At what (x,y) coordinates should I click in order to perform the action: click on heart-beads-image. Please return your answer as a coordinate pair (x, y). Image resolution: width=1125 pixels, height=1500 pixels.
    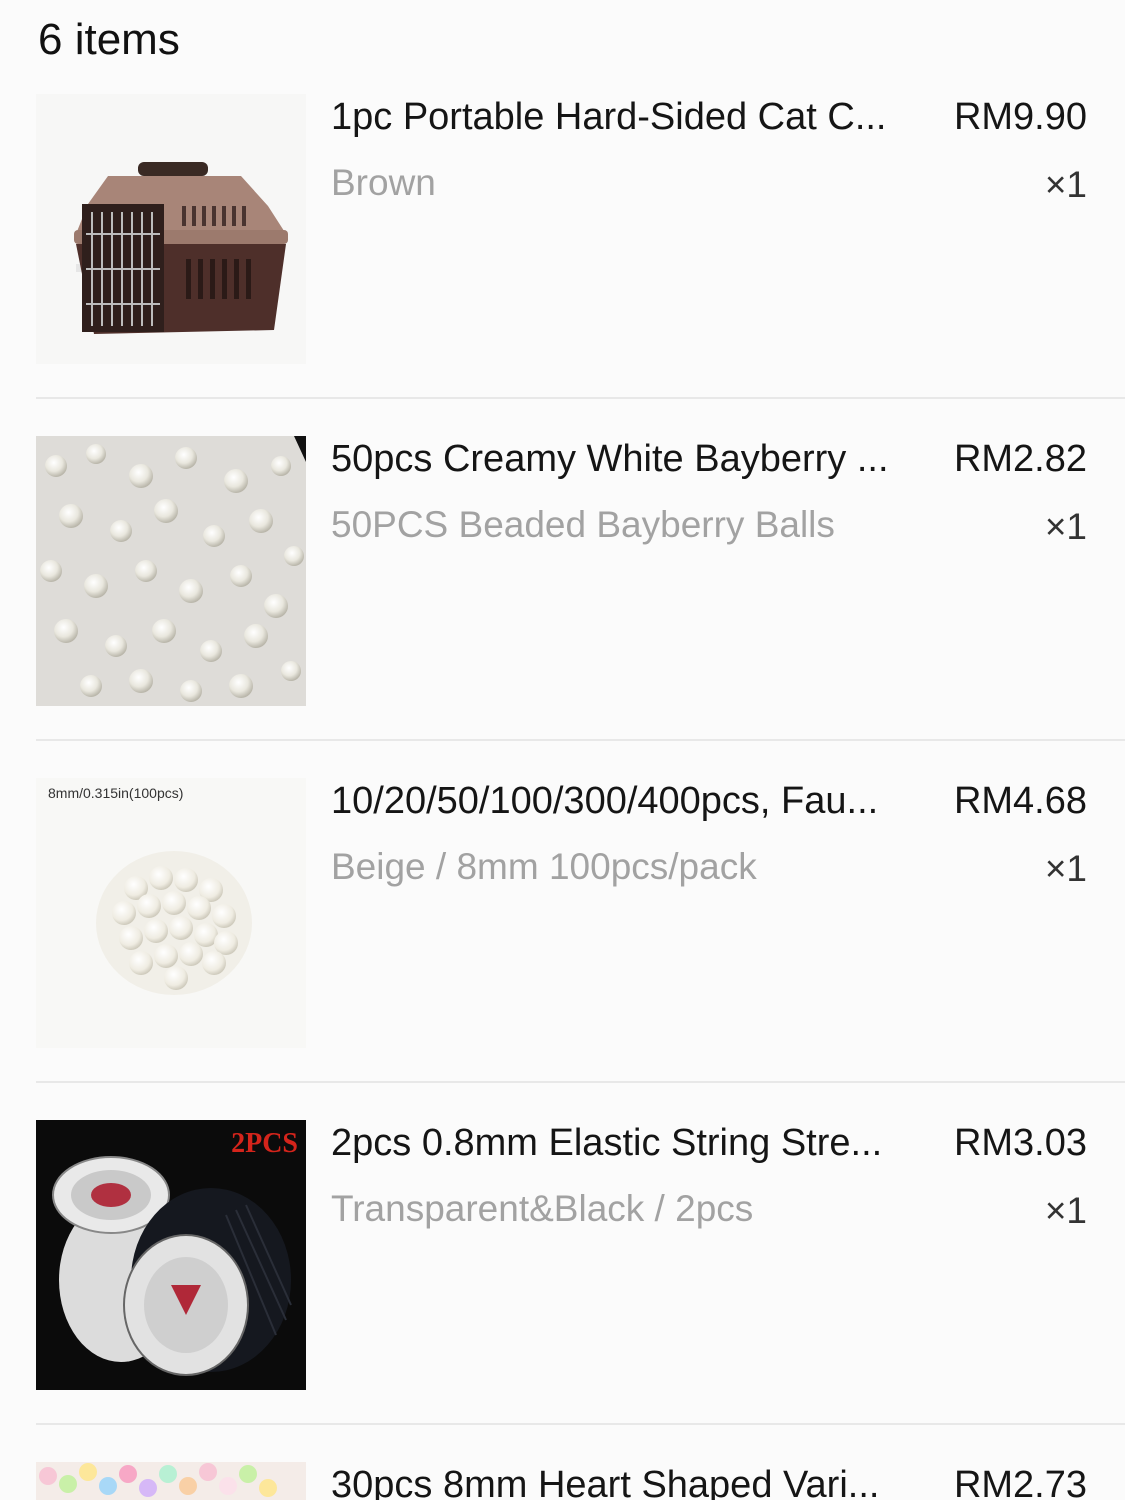
    Looking at the image, I should click on (171, 1481).